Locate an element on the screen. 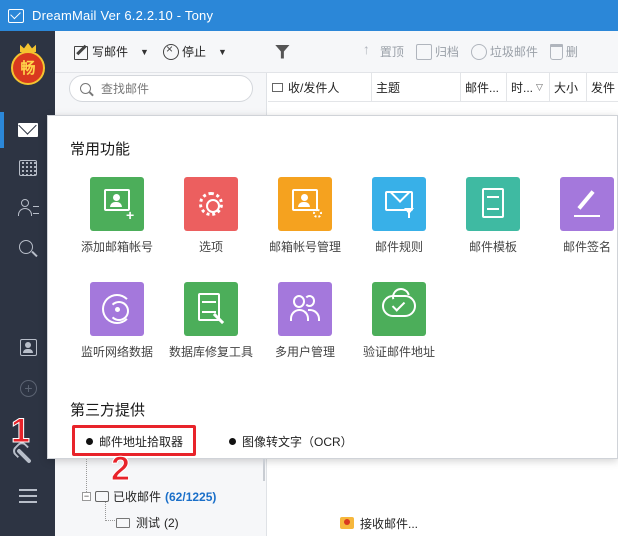  tile-mail-templates: 邮件模板 is located at coordinates (493, 216).